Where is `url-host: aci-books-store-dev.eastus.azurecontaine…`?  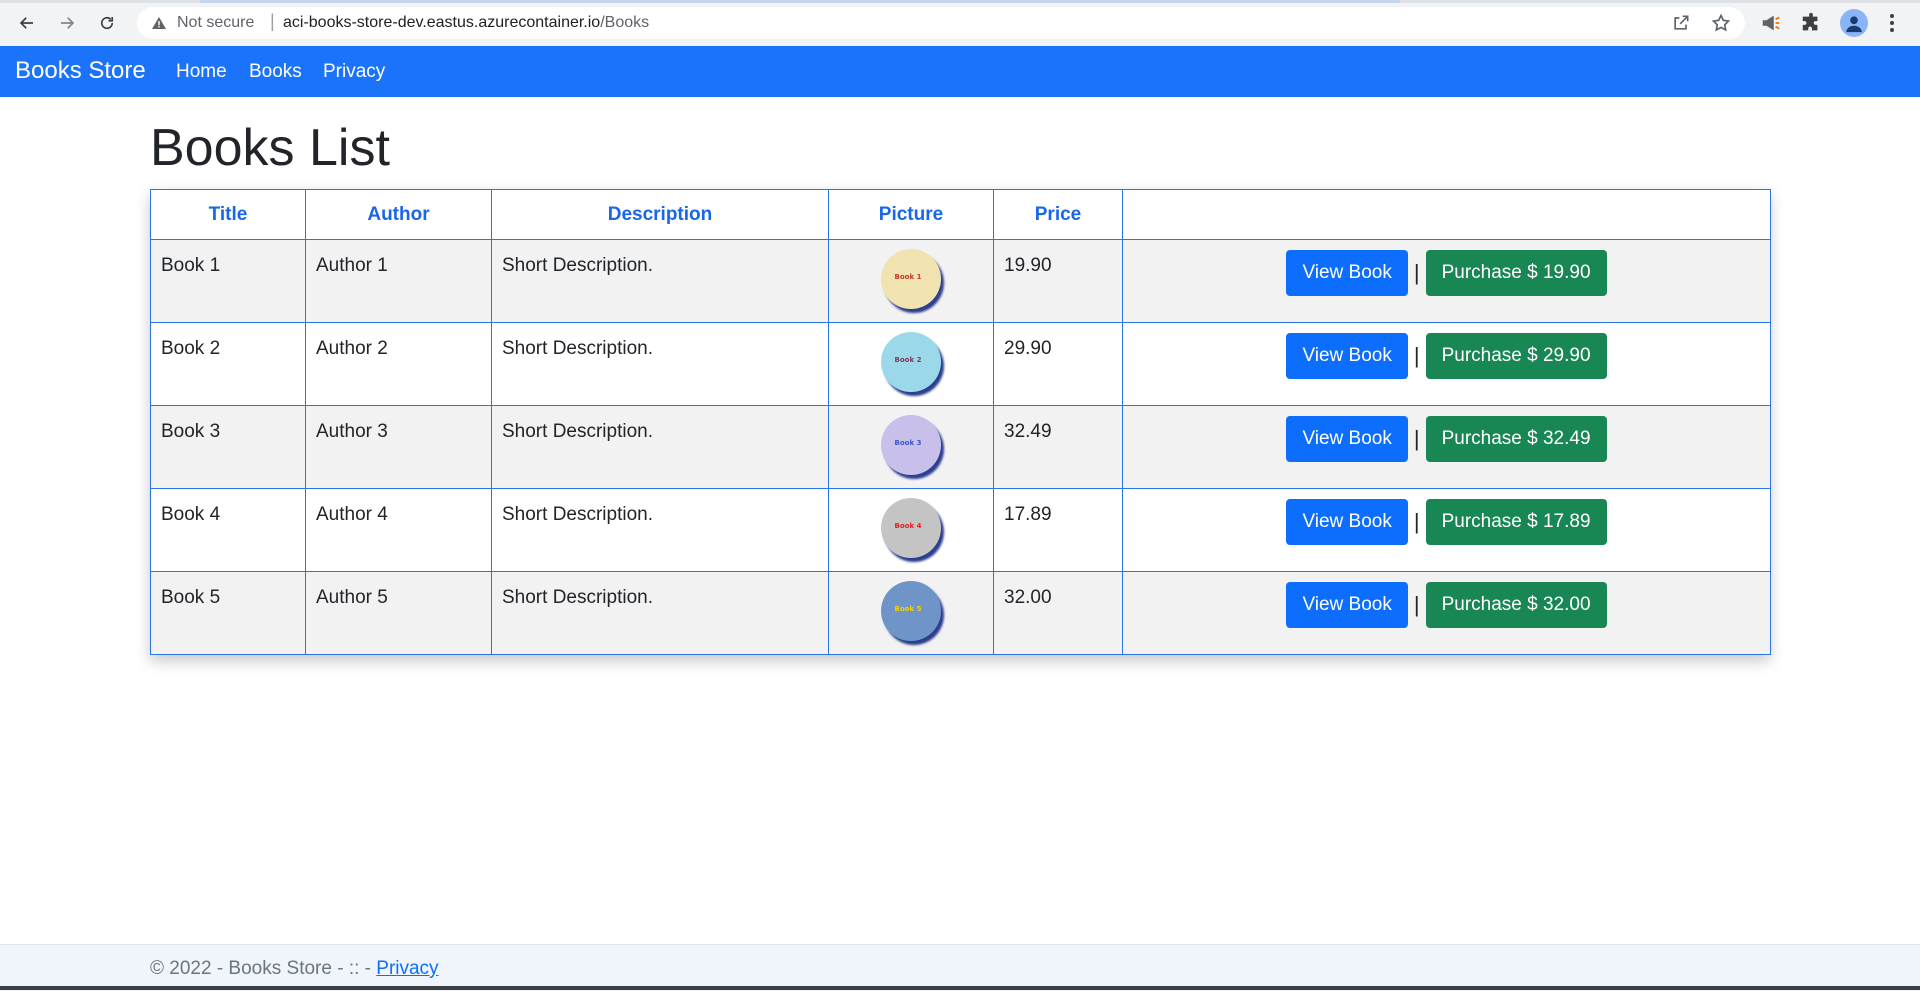
url-host: aci-books-store-dev.eastus.azurecontaine… is located at coordinates (442, 22).